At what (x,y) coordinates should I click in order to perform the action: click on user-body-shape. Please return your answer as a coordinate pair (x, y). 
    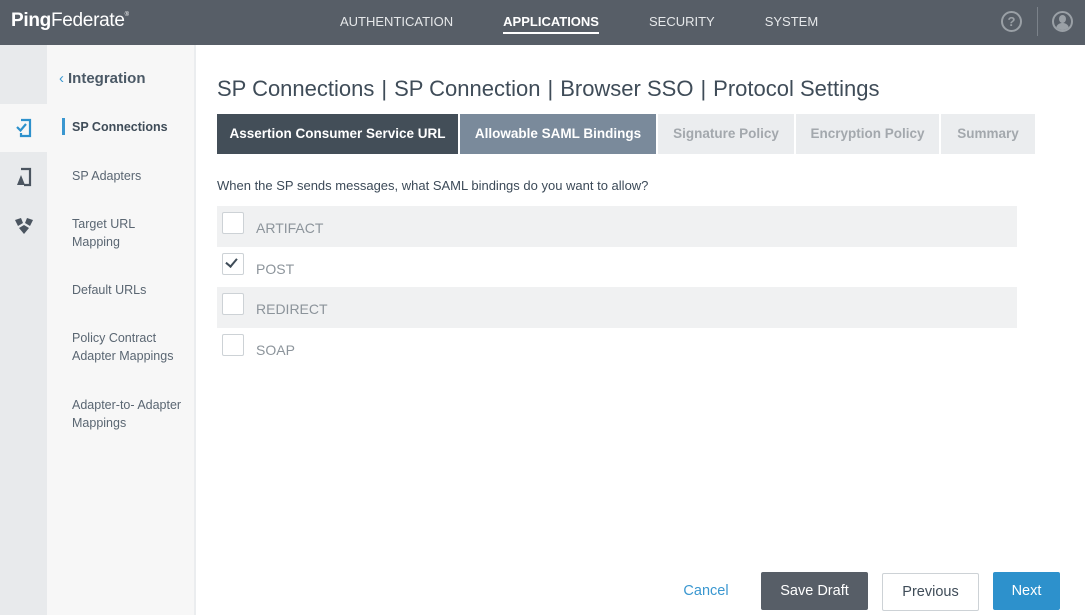
    Looking at the image, I should click on (1062, 26).